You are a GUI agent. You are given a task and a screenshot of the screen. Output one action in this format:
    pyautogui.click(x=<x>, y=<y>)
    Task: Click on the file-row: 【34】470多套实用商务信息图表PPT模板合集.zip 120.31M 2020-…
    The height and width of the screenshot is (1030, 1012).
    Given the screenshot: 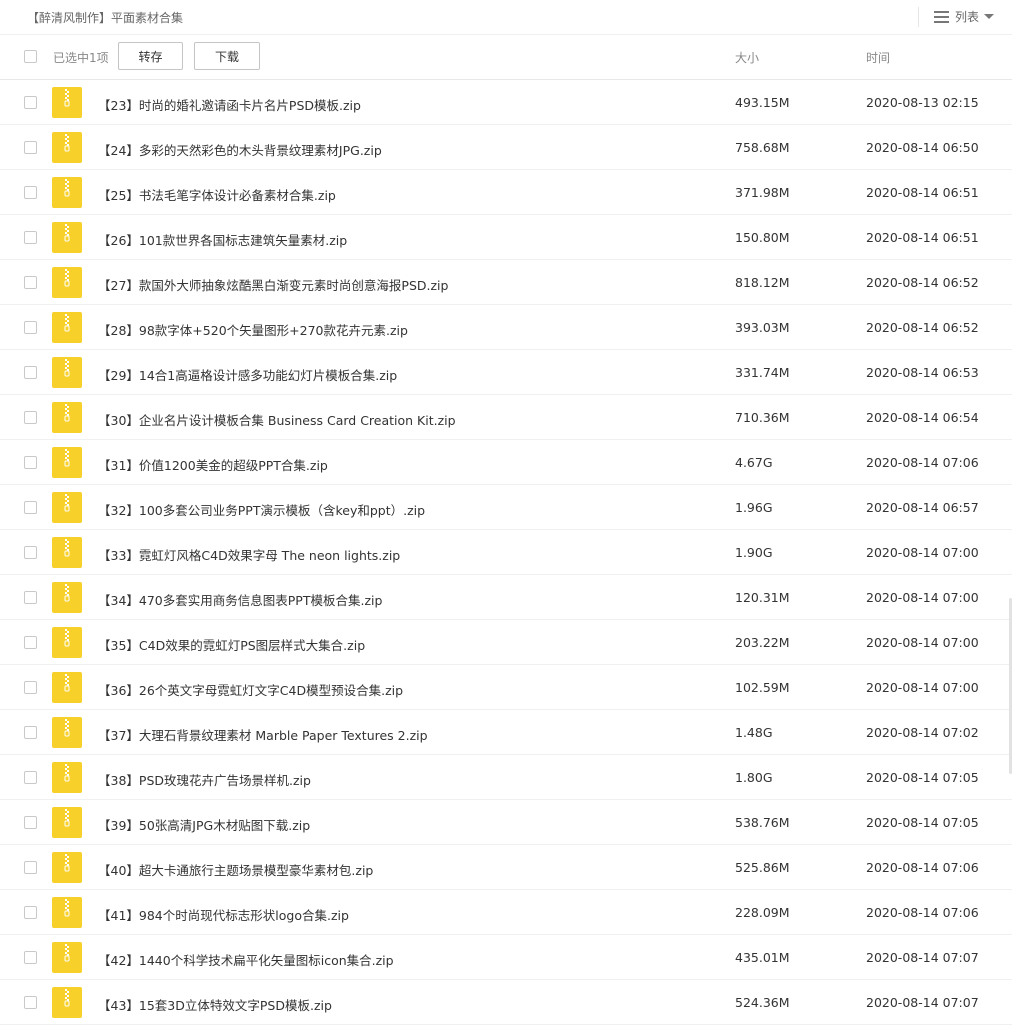 What is the action you would take?
    pyautogui.click(x=506, y=597)
    